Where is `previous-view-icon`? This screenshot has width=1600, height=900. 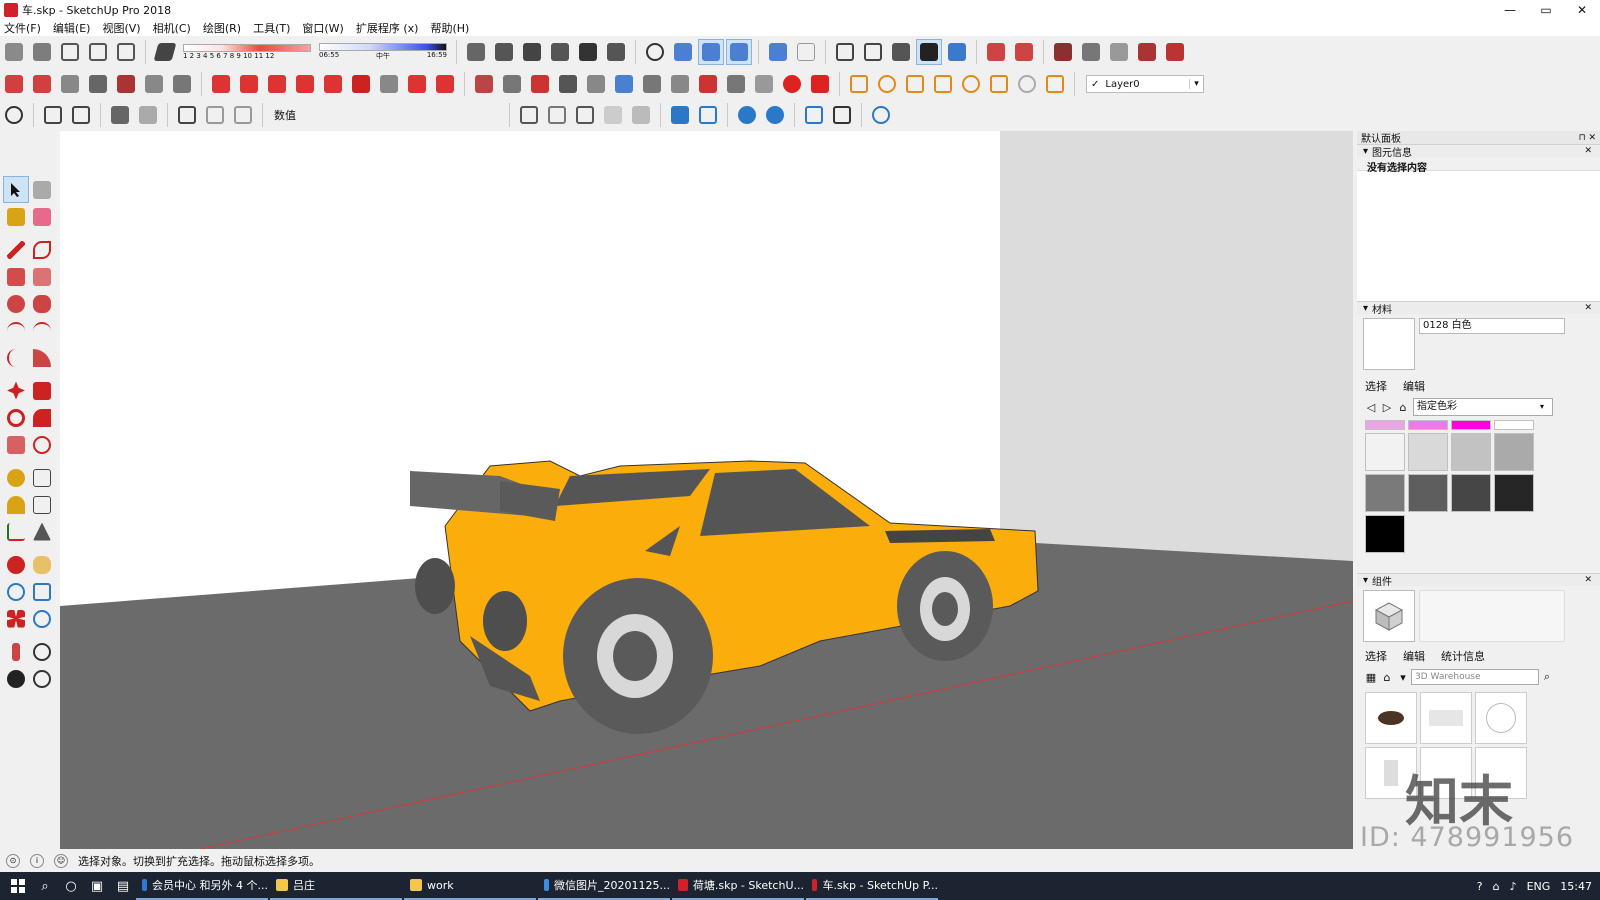 previous-view-icon is located at coordinates (42, 618).